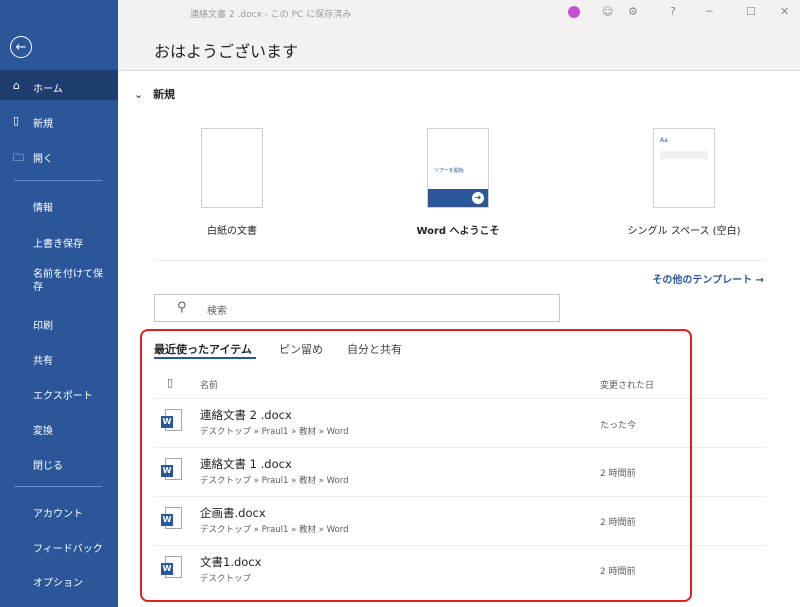 Image resolution: width=800 pixels, height=607 pixels. Describe the element at coordinates (607, 11) in the screenshot. I see `emoji-icon: ☺` at that location.